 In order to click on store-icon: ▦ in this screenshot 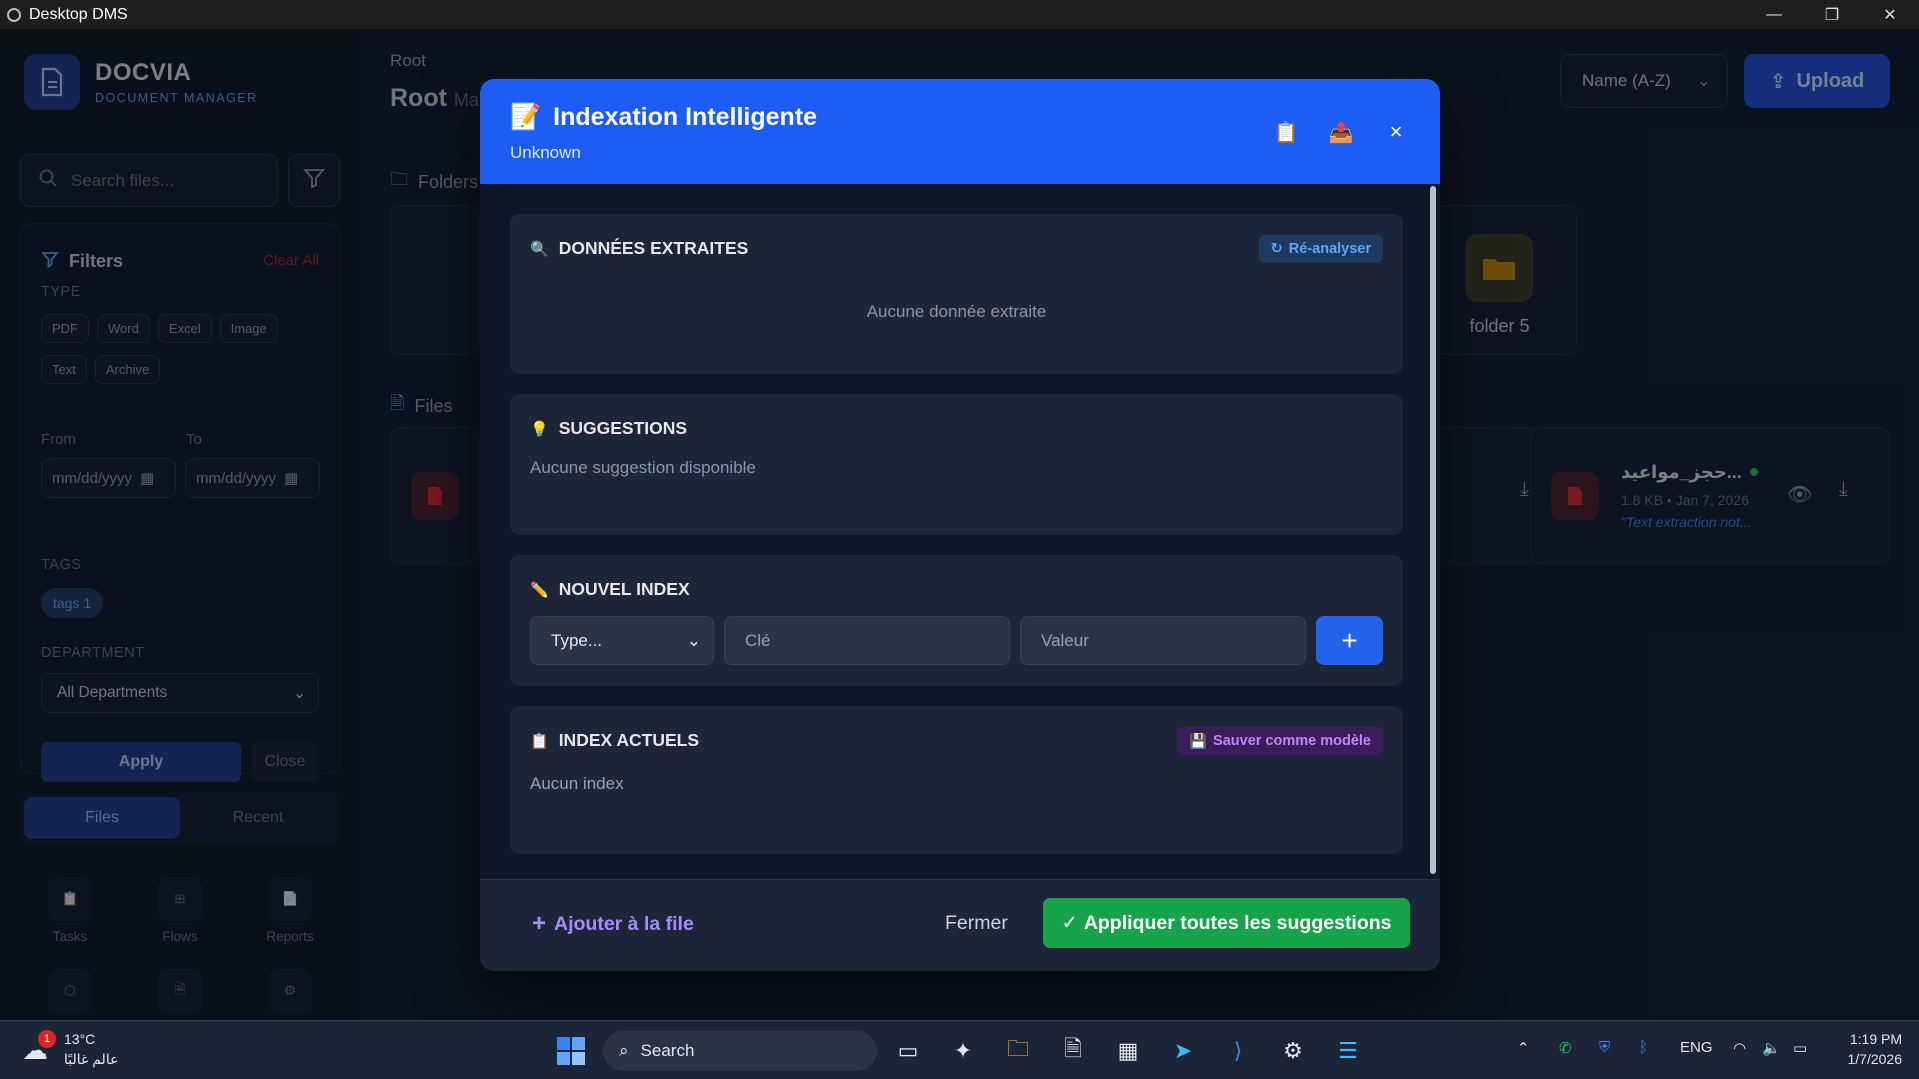, I will do `click(1128, 1051)`.